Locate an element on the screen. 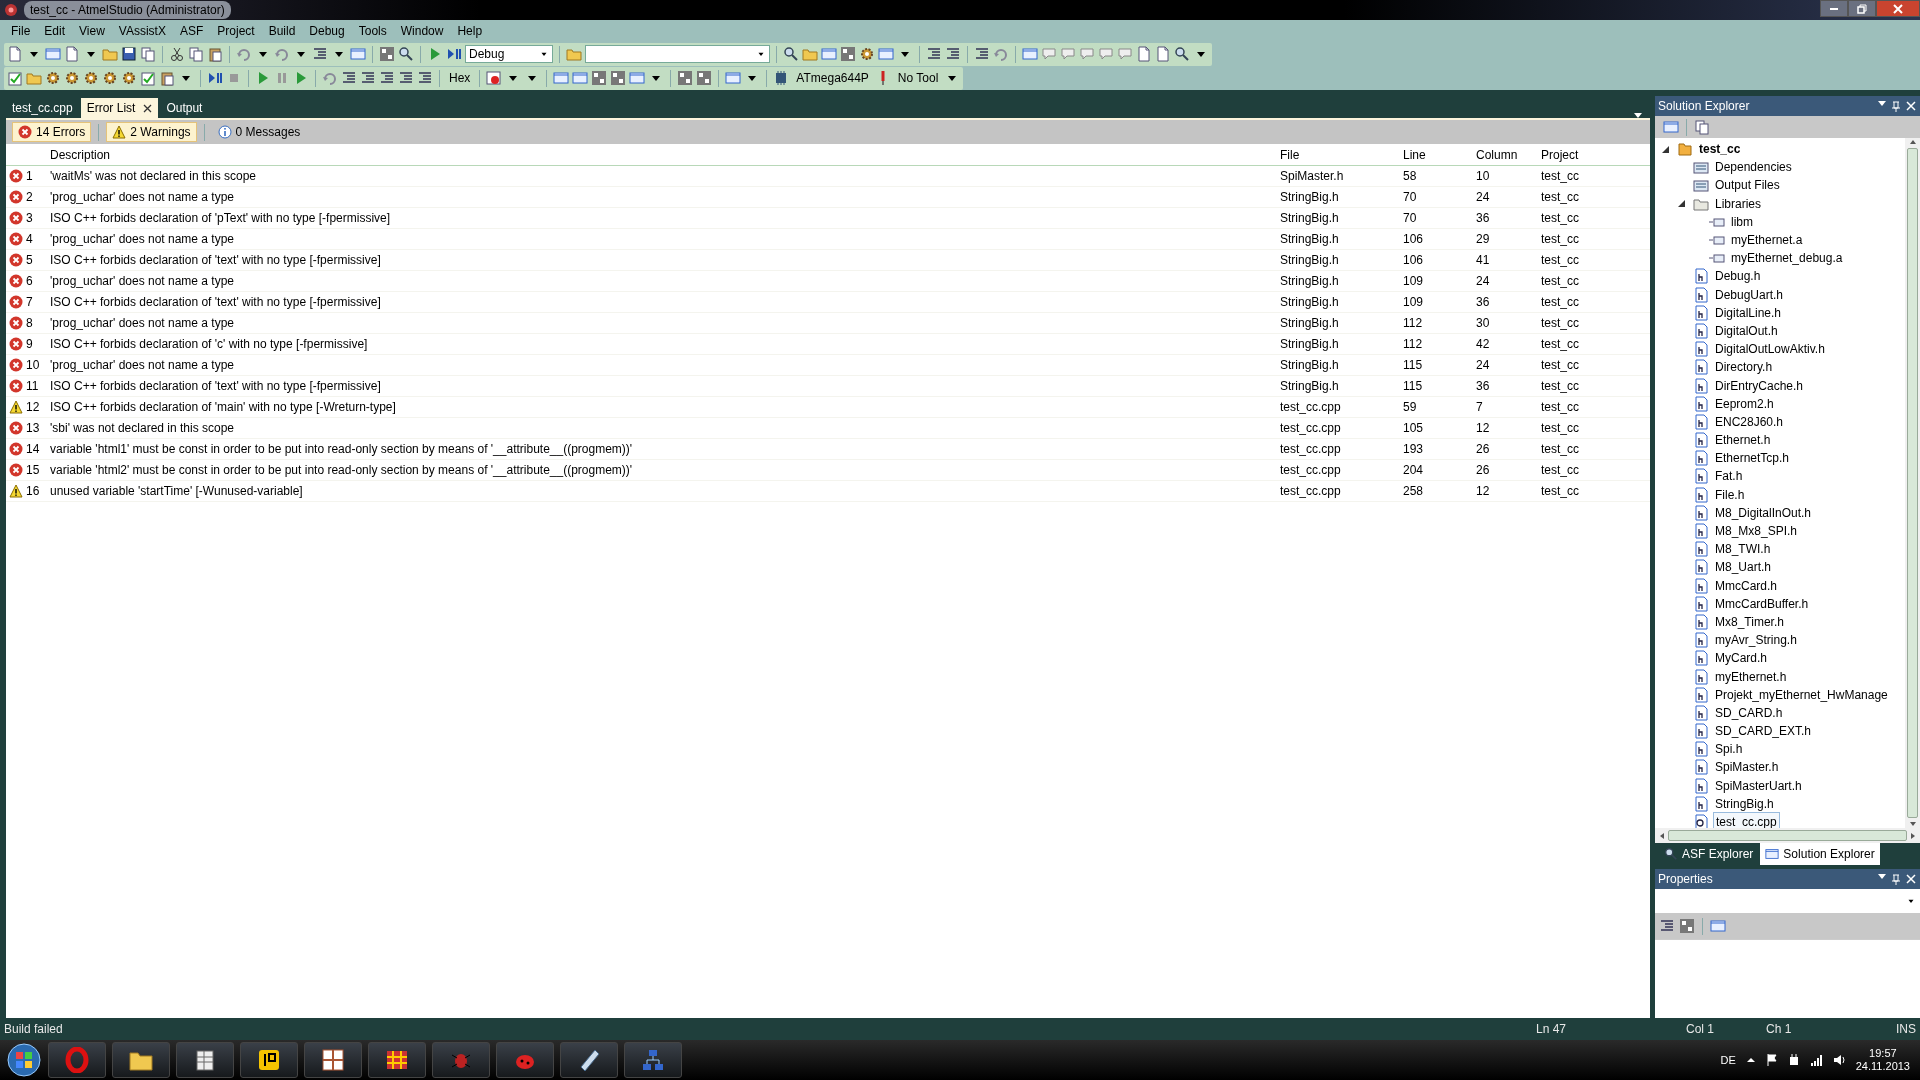 This screenshot has width=1920, height=1080. column-header: File is located at coordinates (1335, 154).